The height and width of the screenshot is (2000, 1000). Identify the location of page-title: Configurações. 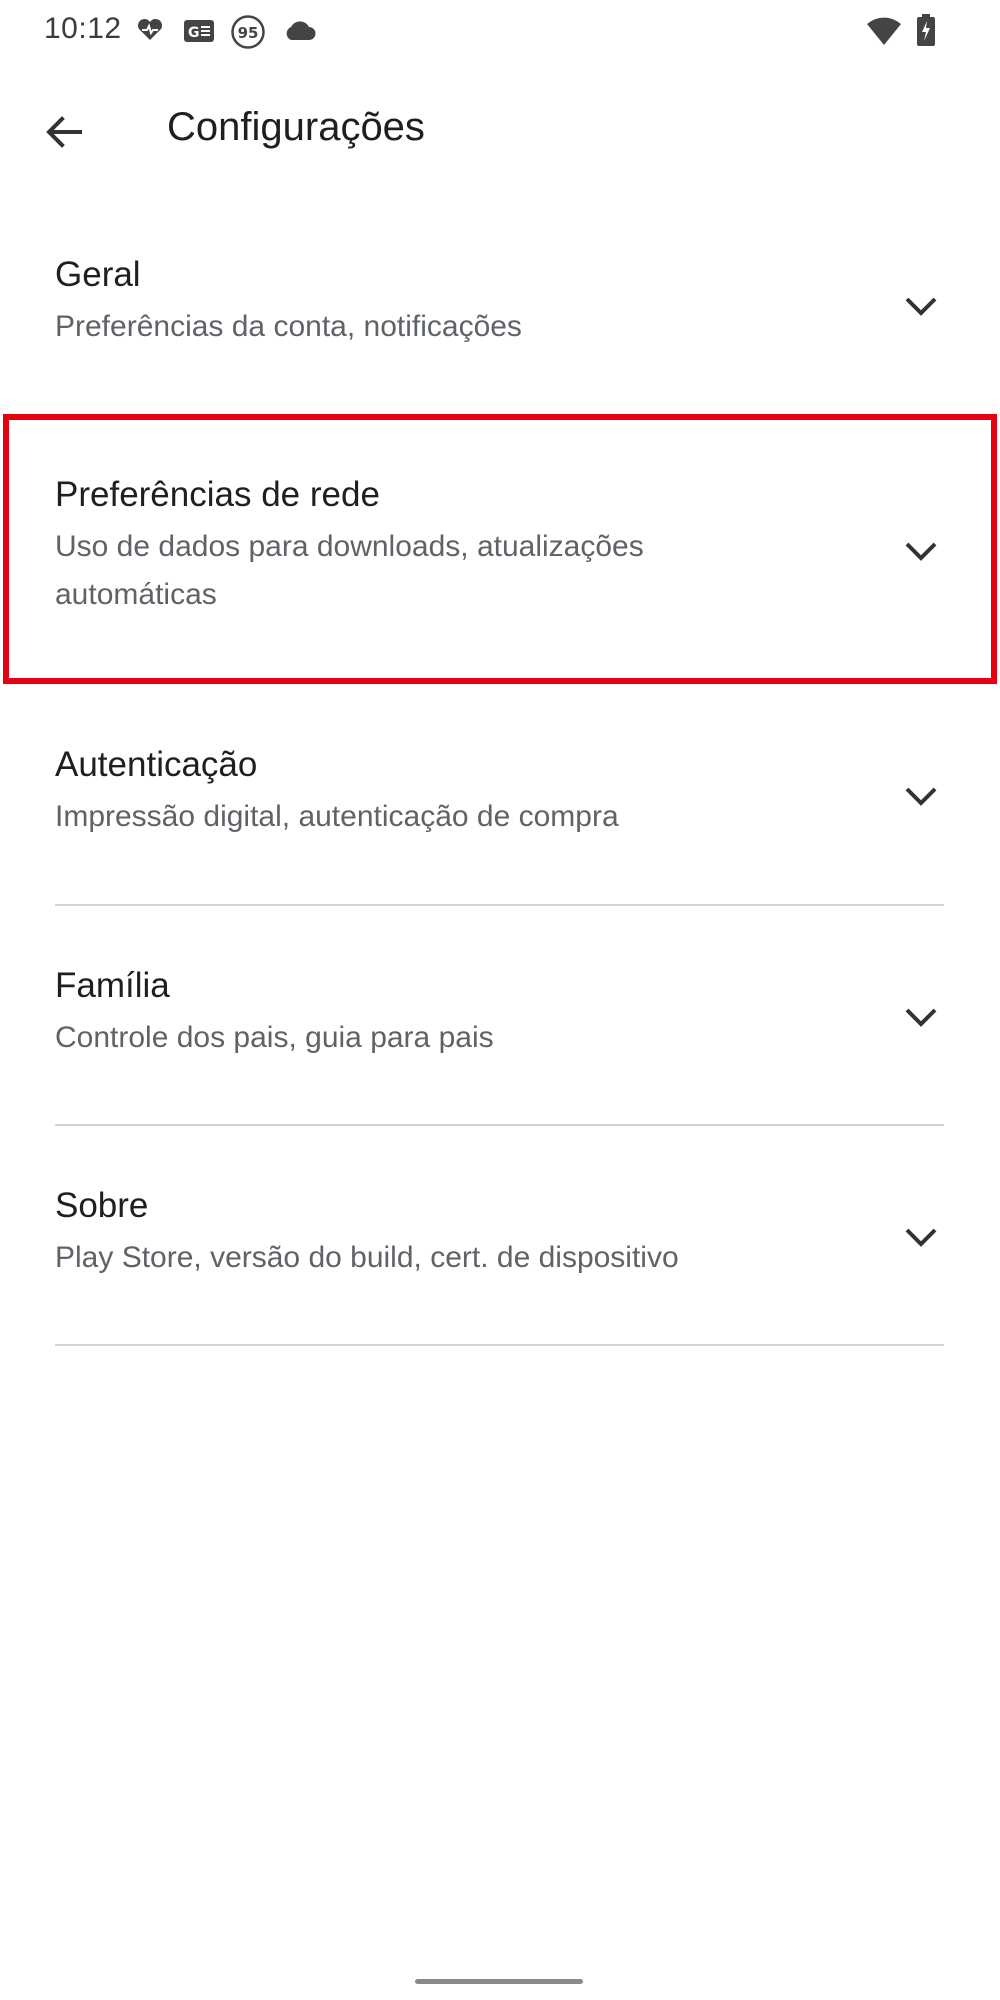
(296, 127).